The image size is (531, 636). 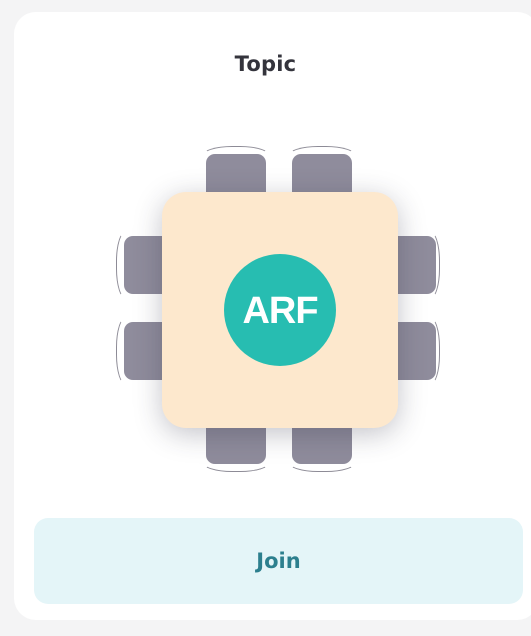 I want to click on logo-text: ARF, so click(x=279, y=311).